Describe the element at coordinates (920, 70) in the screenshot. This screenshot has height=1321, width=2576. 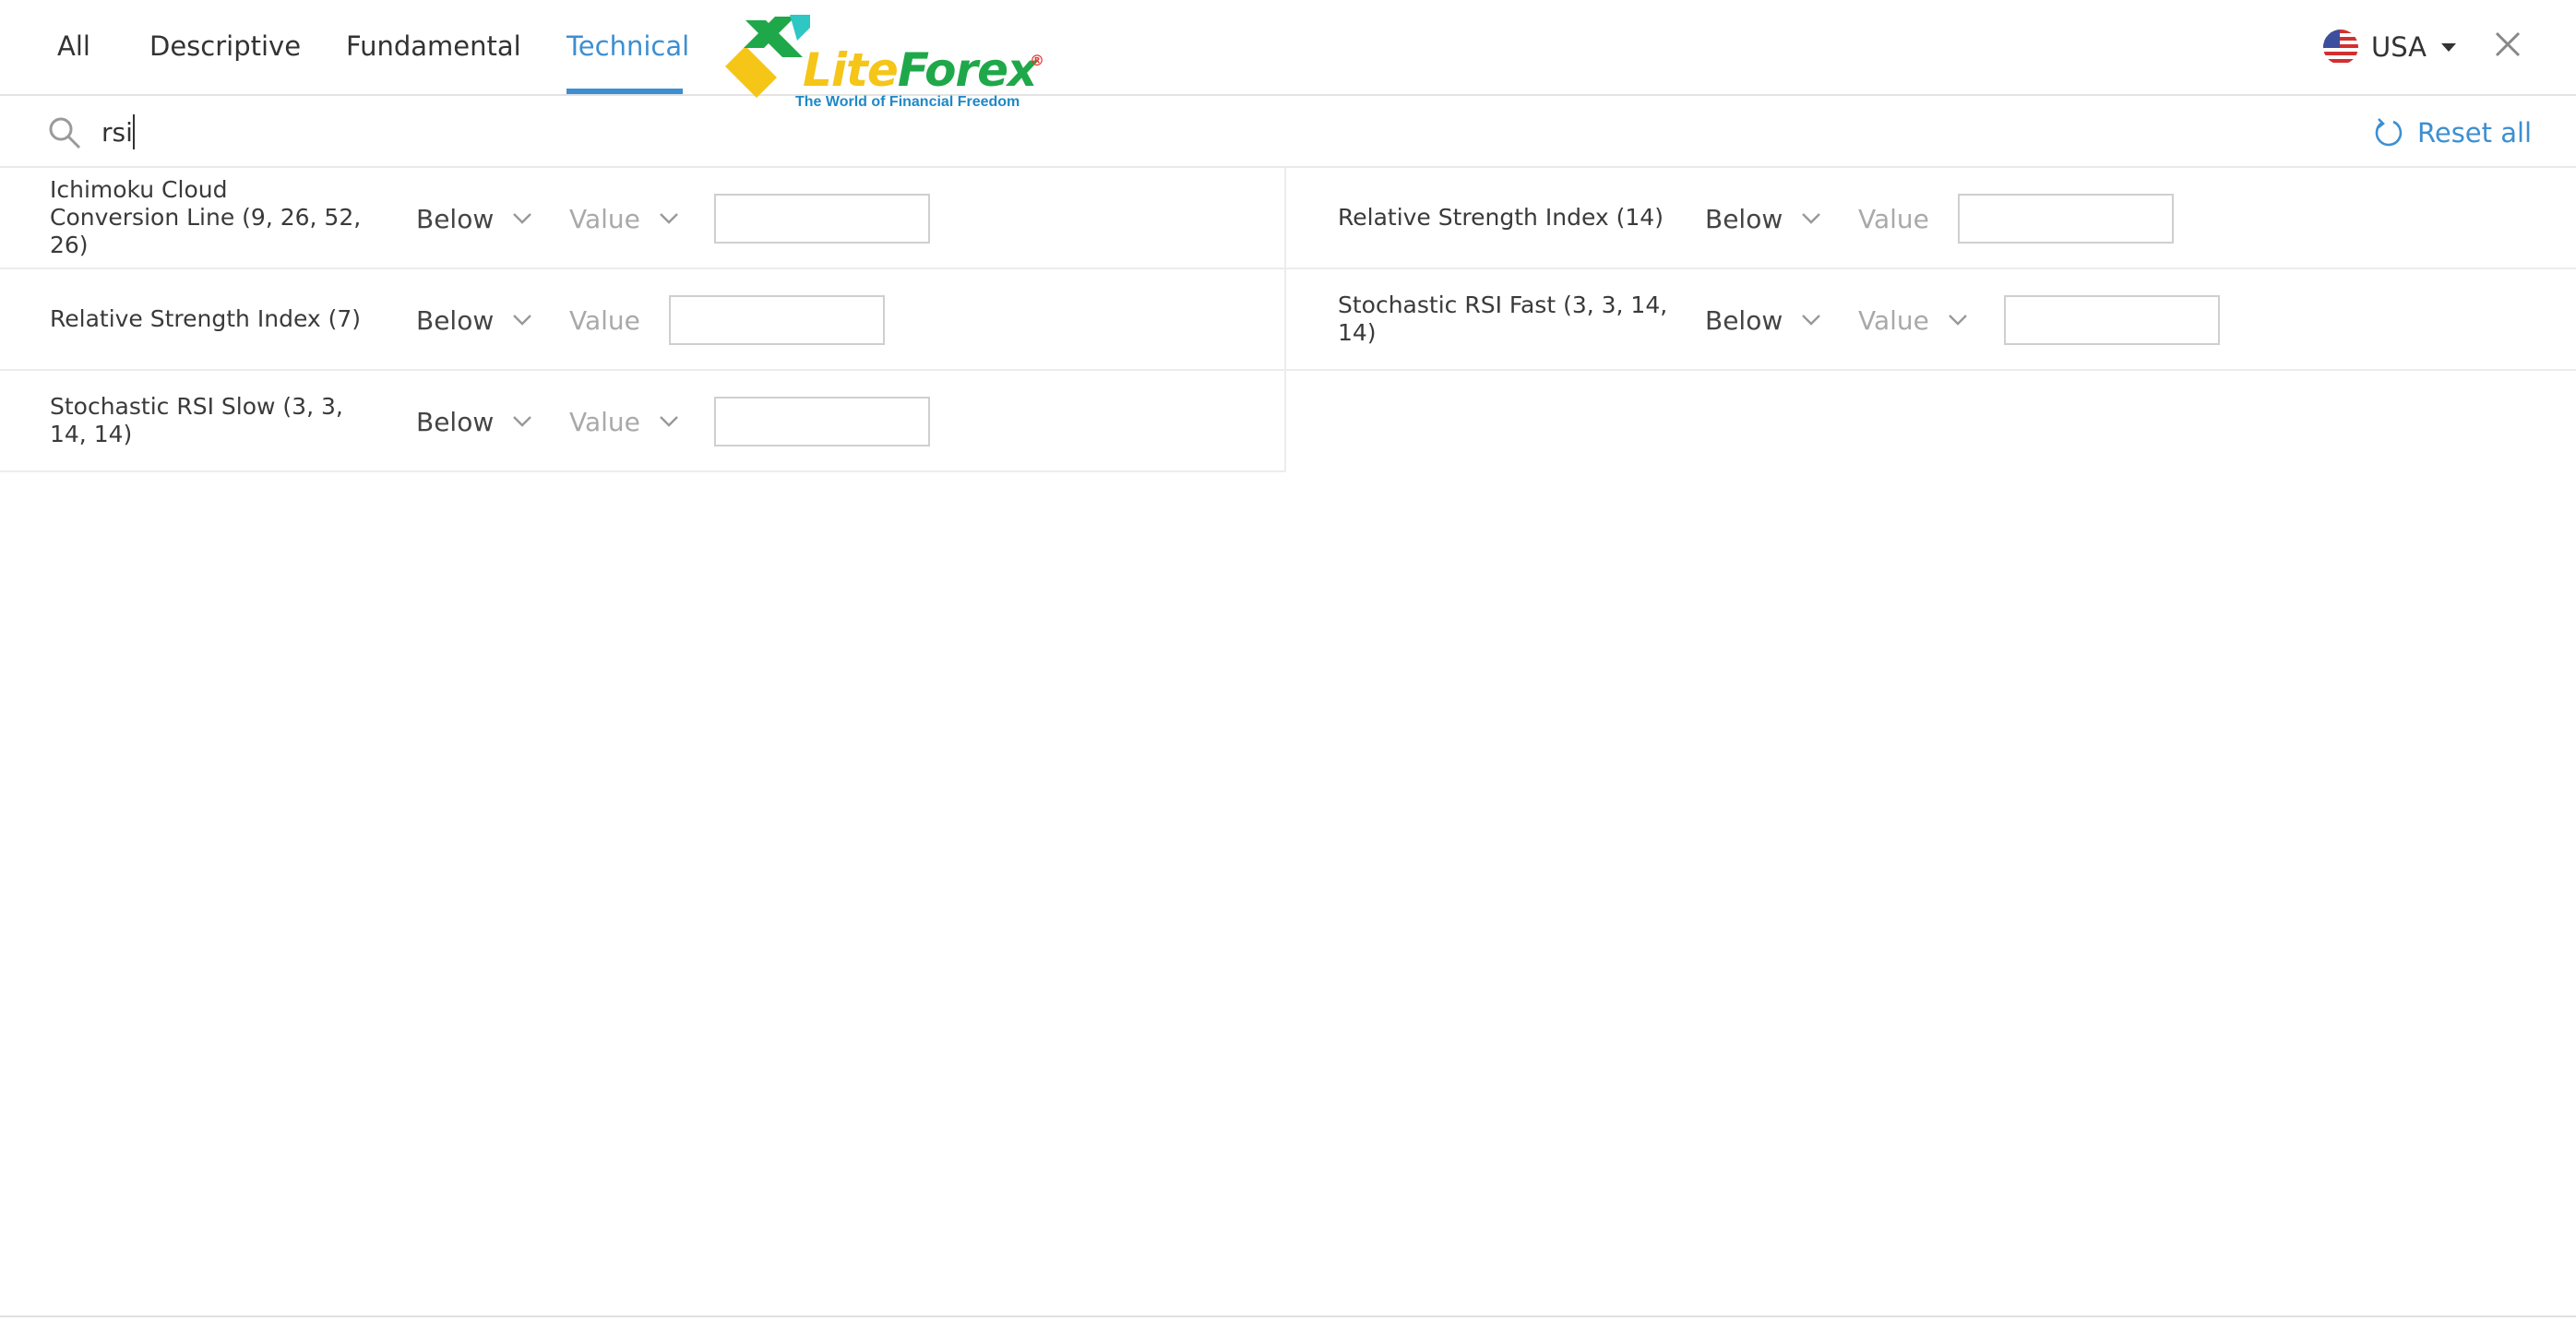
I see `logo-wordmark: LiteForex` at that location.